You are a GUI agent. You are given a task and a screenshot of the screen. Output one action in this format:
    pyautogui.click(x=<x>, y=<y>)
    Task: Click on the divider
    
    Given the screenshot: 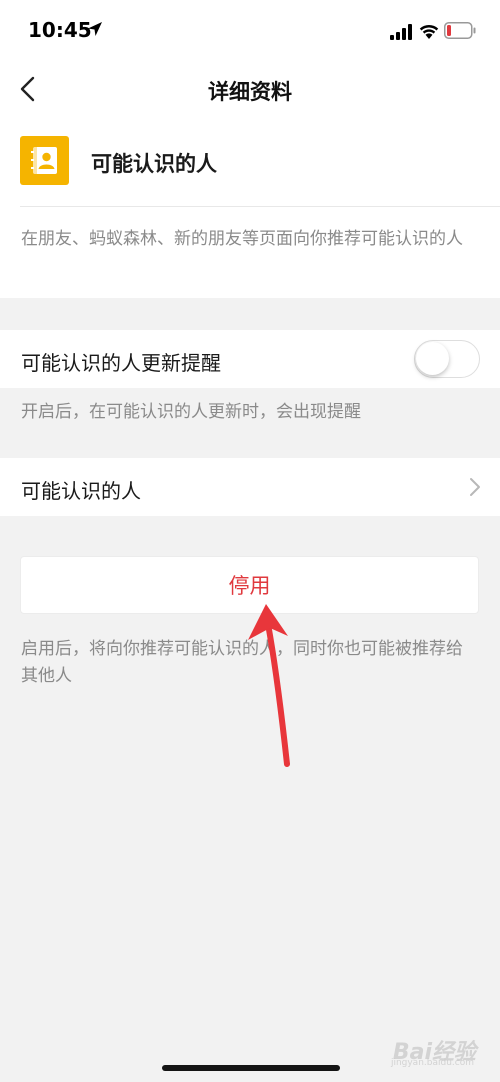 What is the action you would take?
    pyautogui.click(x=260, y=206)
    